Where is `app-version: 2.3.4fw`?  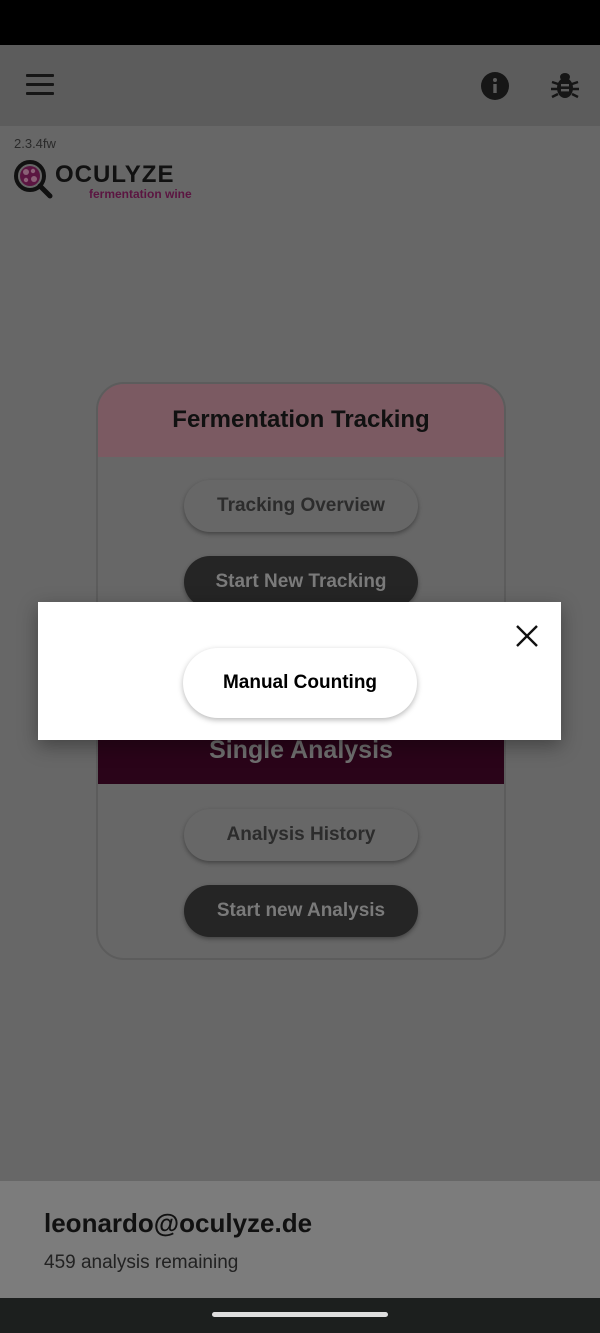 app-version: 2.3.4fw is located at coordinates (35, 143).